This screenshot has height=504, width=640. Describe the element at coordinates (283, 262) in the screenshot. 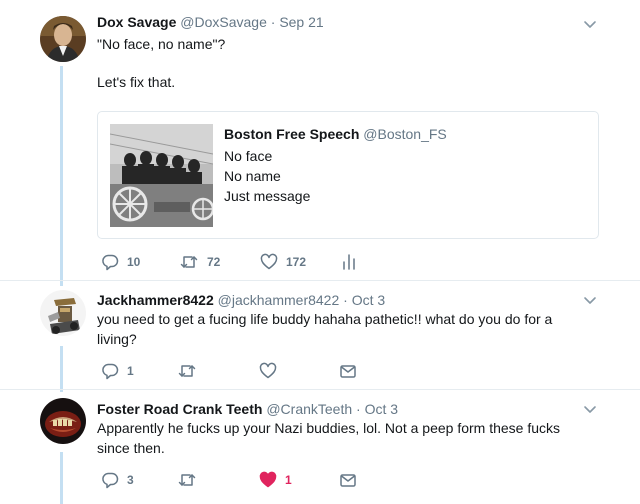

I see `like-button: 172` at that location.